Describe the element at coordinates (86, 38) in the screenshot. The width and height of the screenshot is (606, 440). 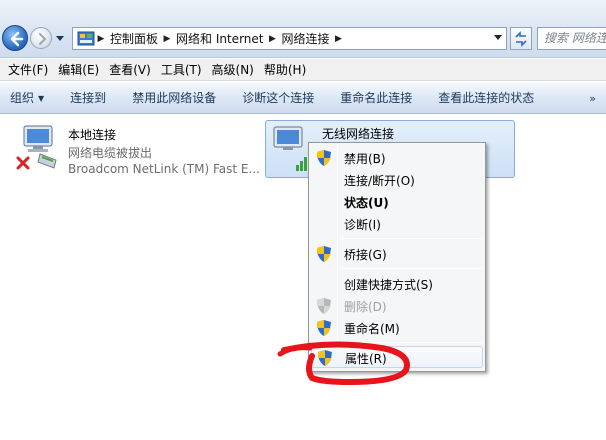
I see `control-panel-icon` at that location.